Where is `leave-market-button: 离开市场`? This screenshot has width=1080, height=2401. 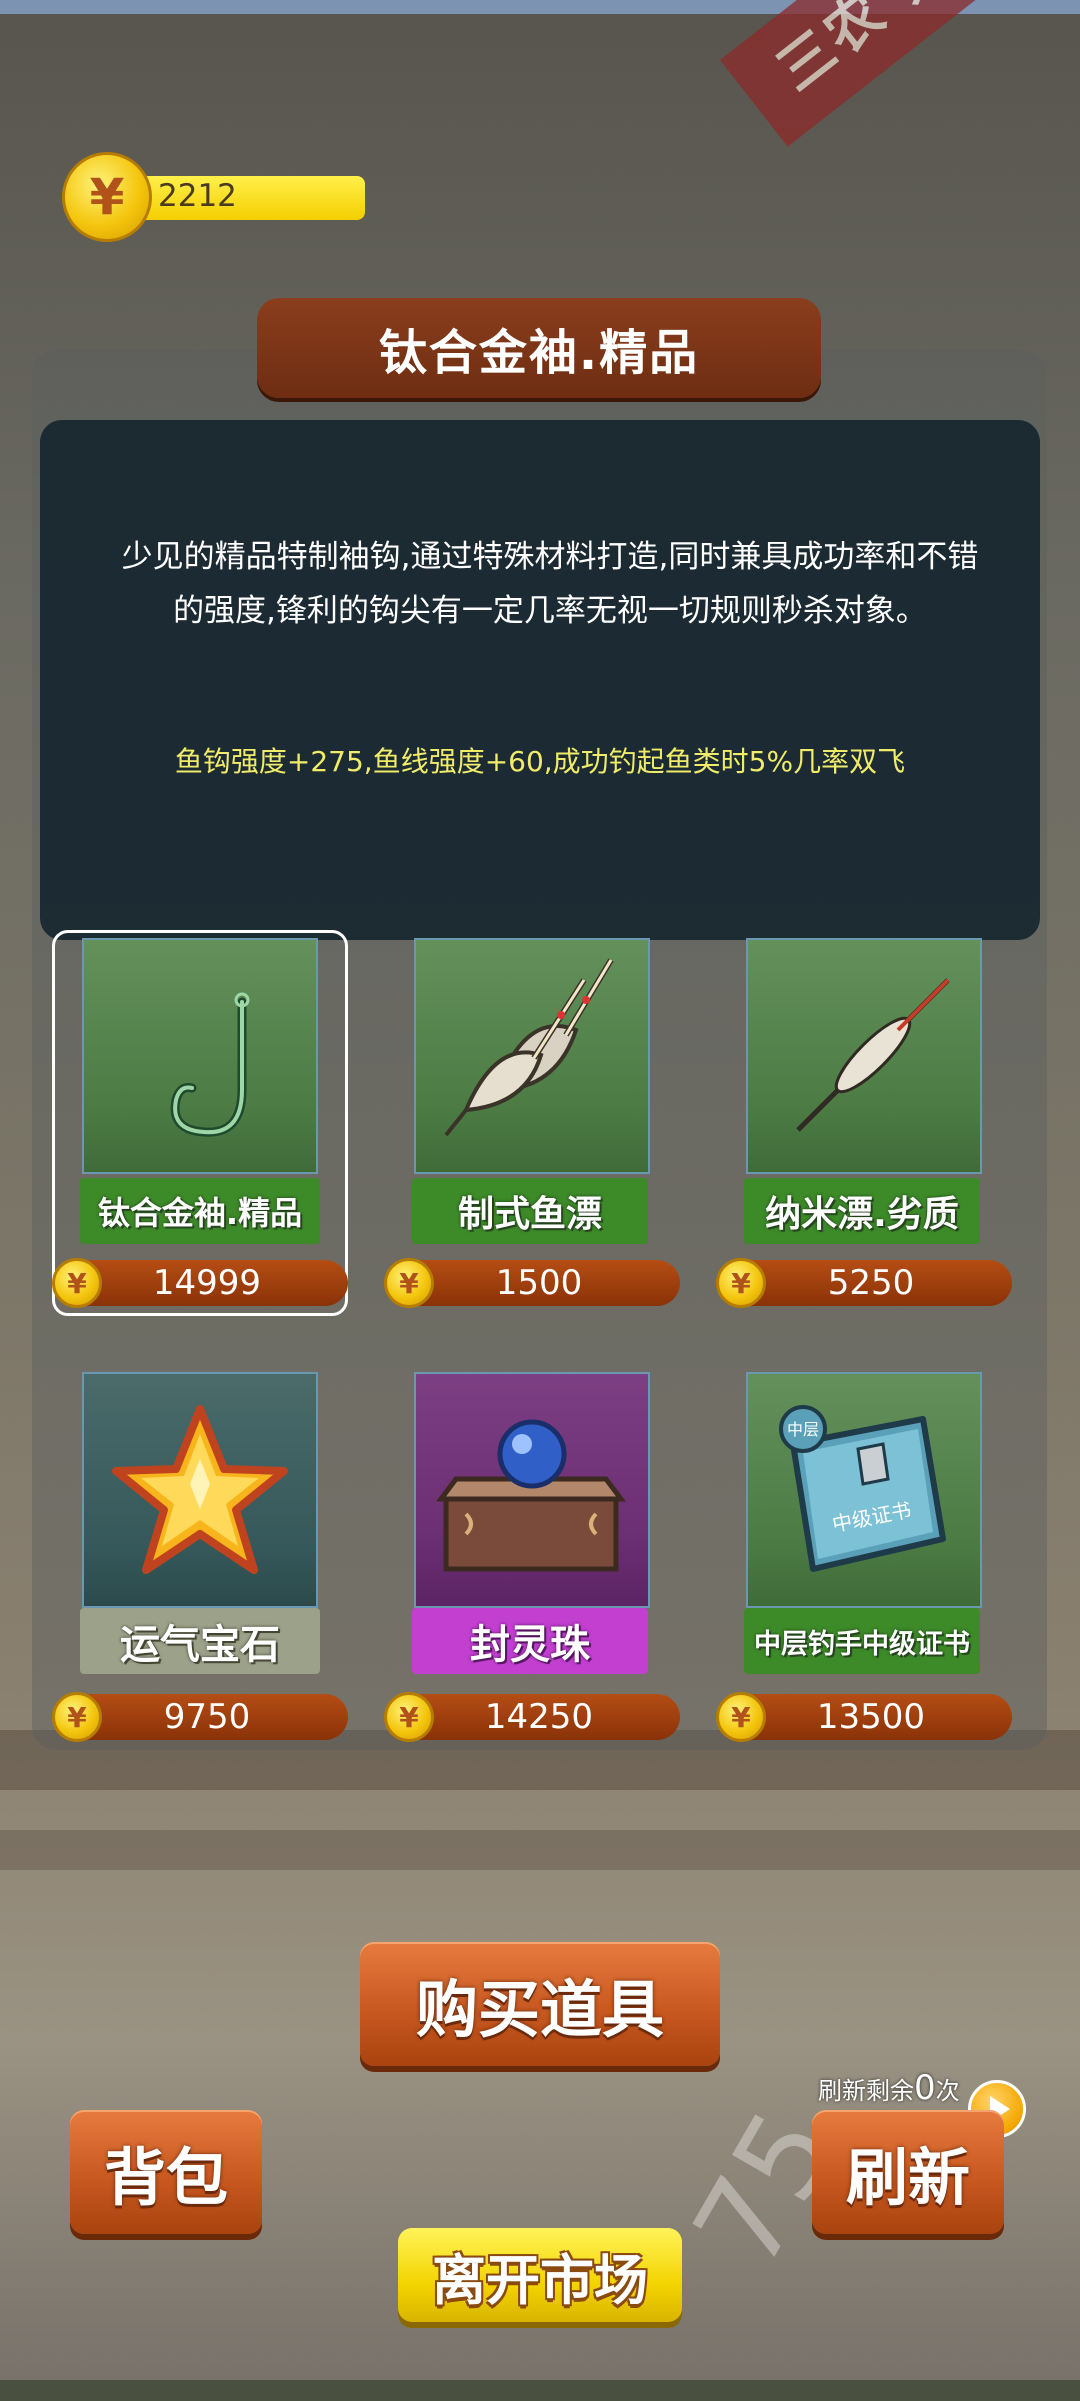
leave-market-button: 离开市场 is located at coordinates (540, 2275).